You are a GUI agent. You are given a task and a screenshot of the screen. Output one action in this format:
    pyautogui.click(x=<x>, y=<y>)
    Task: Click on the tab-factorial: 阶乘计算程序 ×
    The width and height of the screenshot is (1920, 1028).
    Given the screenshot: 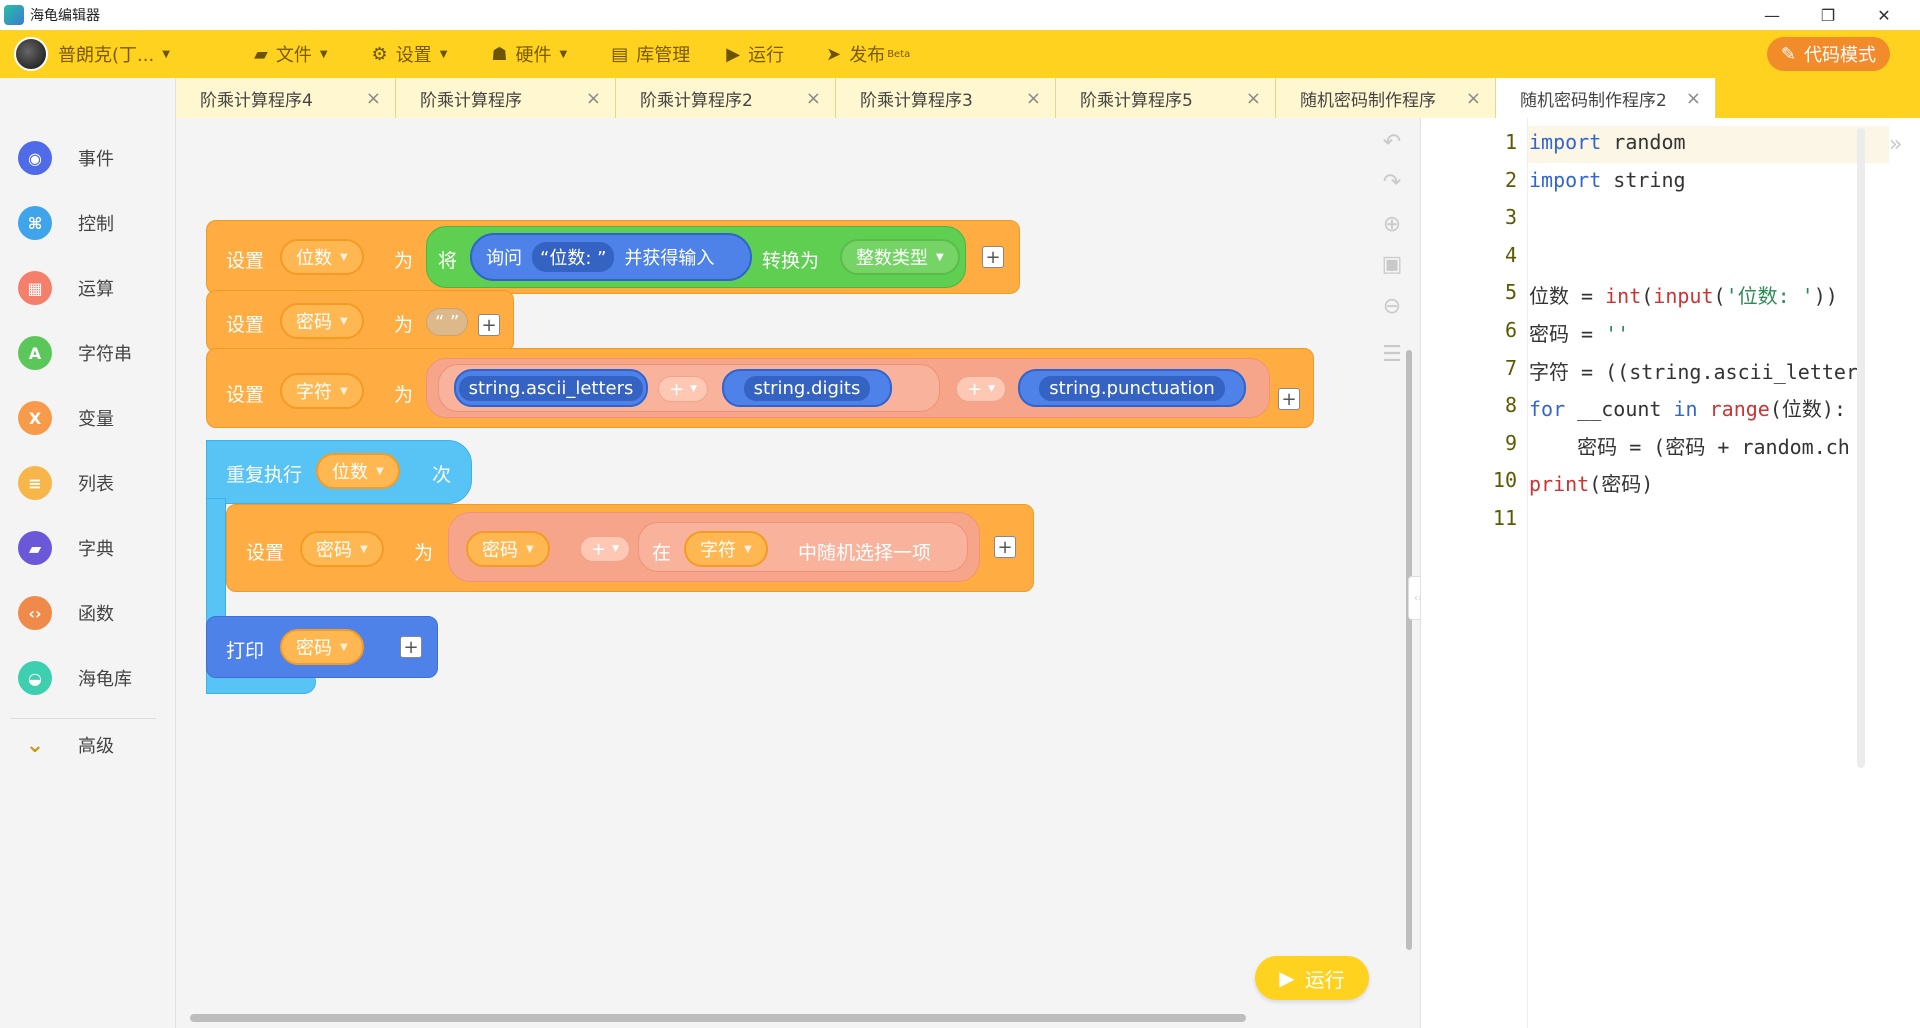 What is the action you would take?
    pyautogui.click(x=506, y=98)
    